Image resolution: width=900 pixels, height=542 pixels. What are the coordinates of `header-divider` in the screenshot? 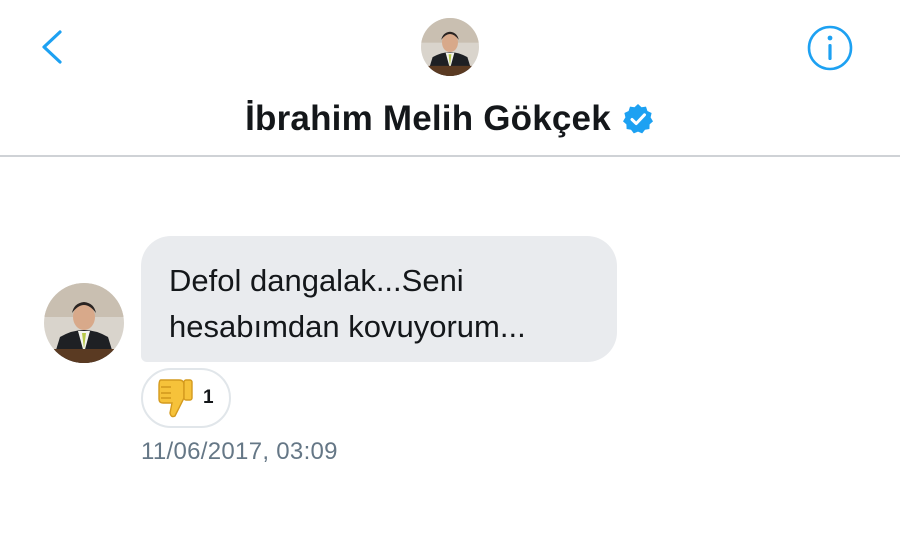 It's located at (450, 156).